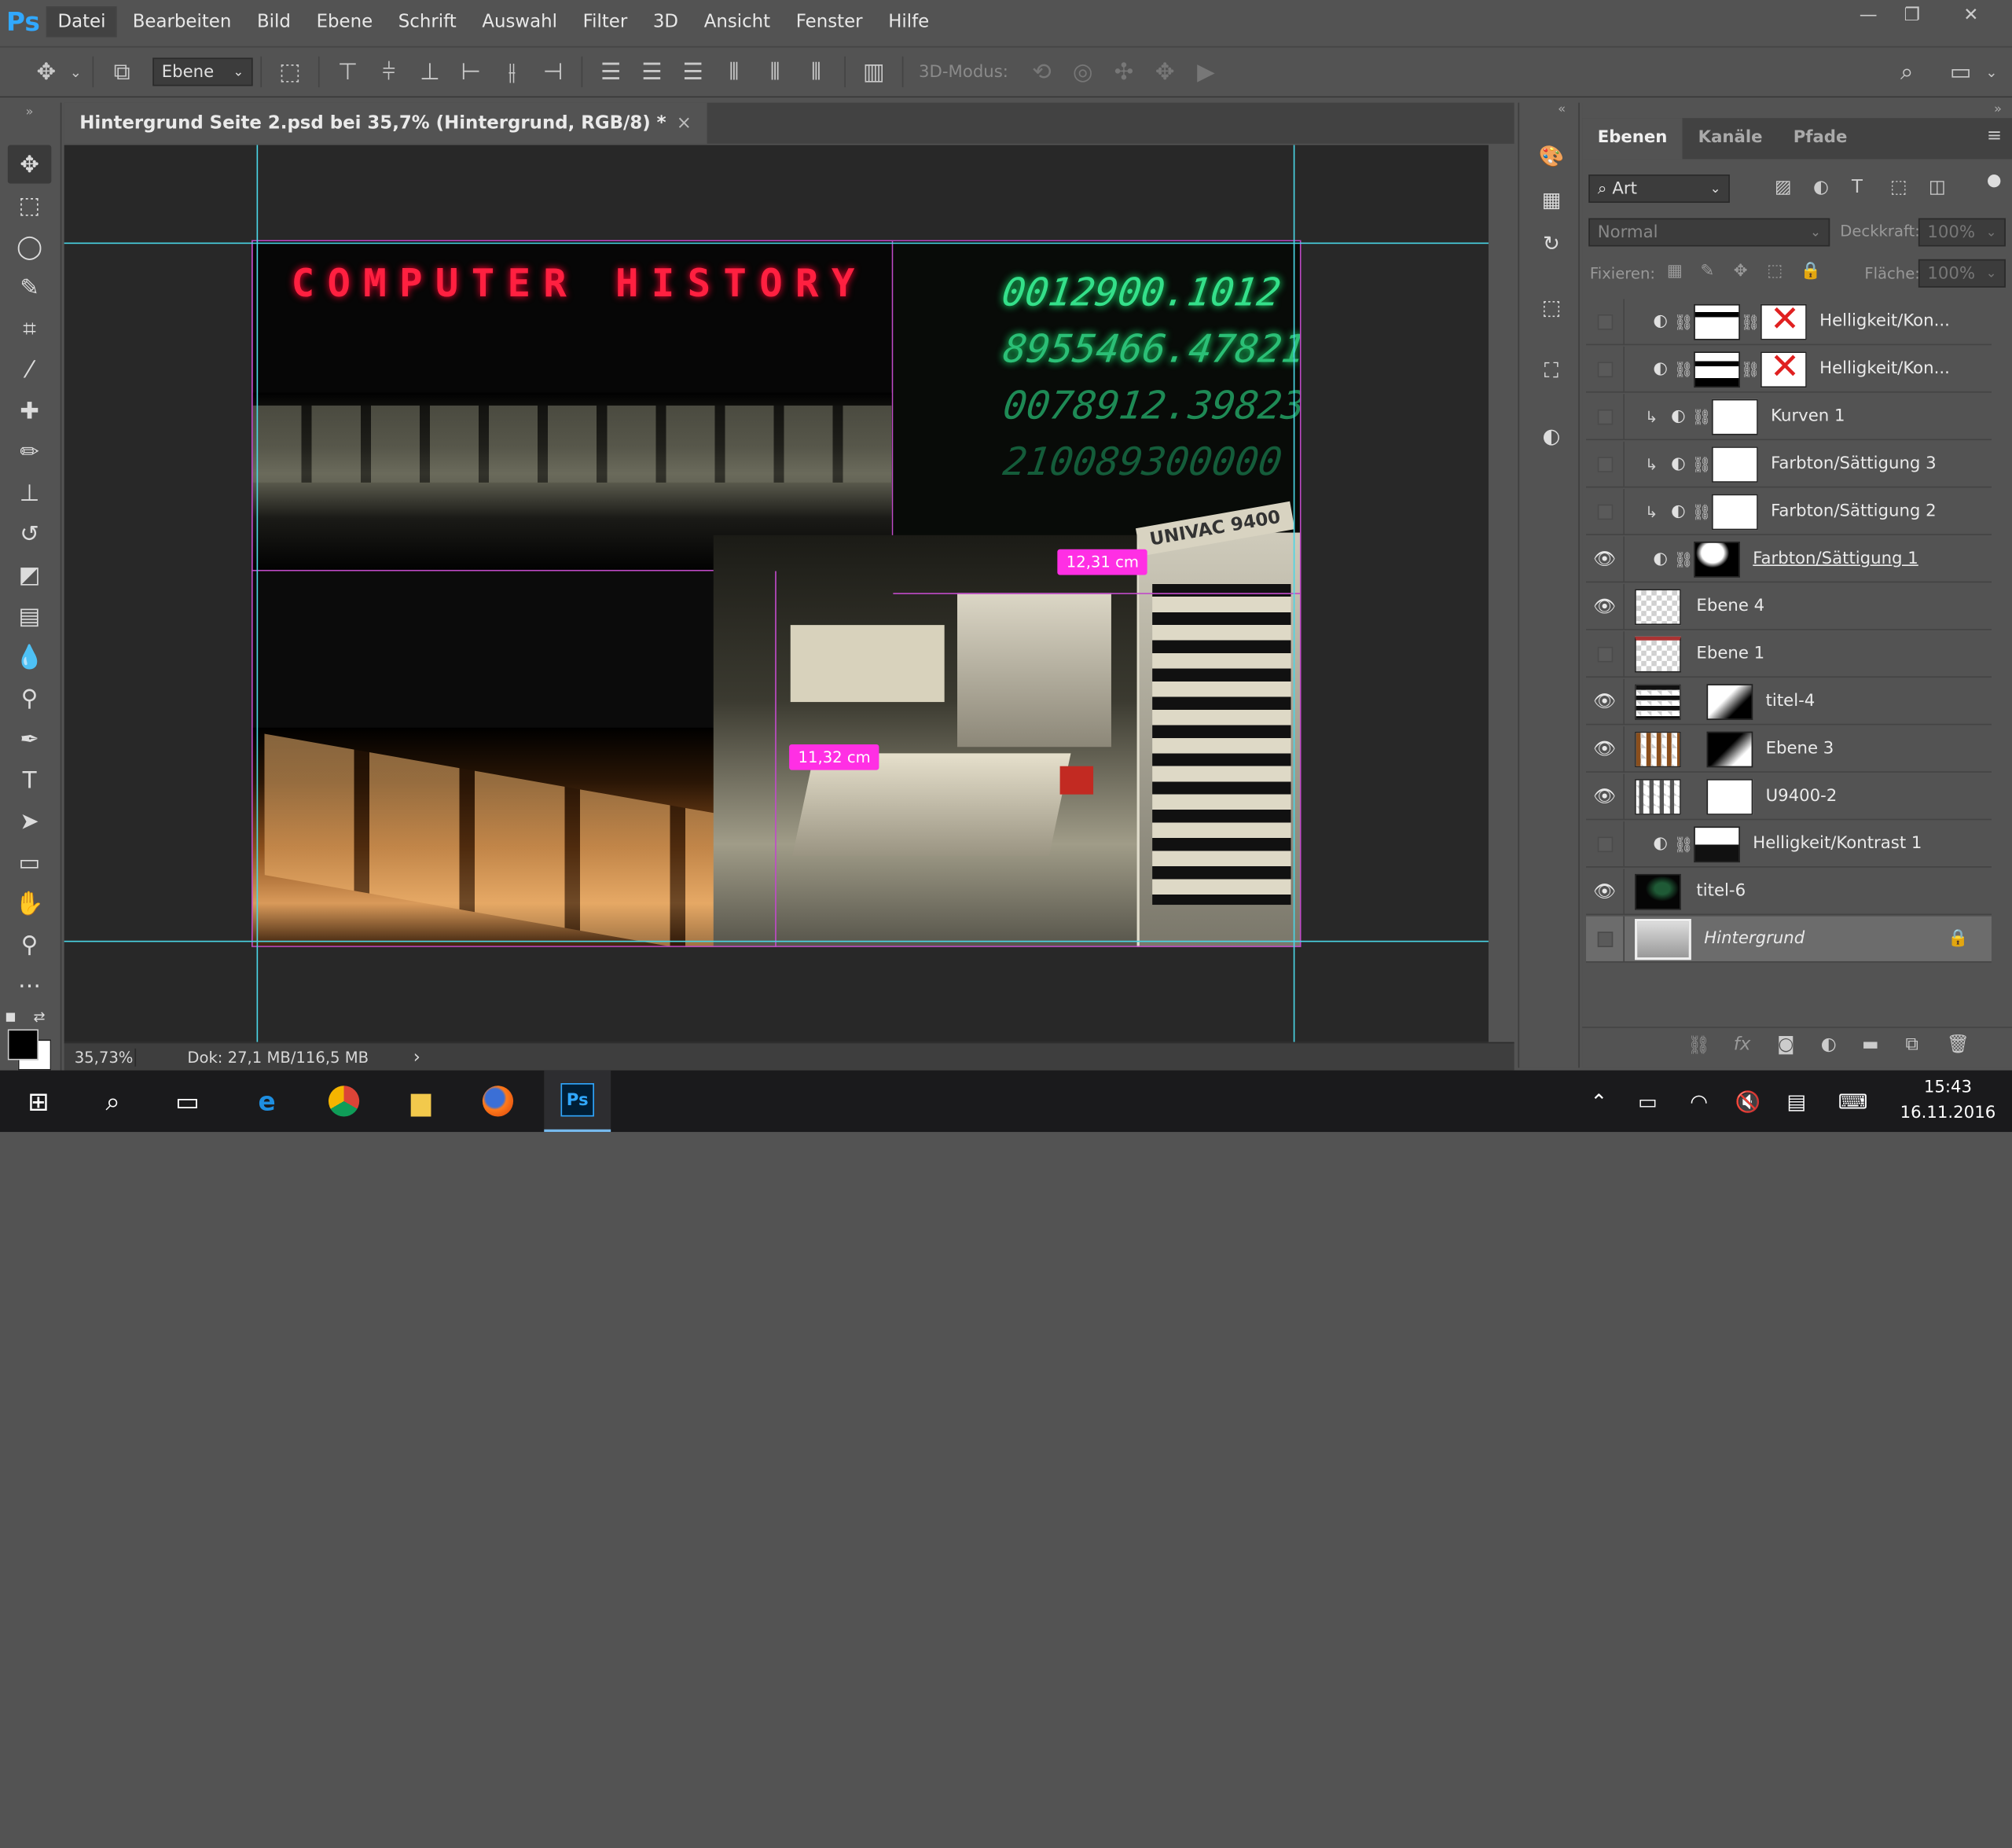 The image size is (2012, 1848). Describe the element at coordinates (1164, 71) in the screenshot. I see `3d-slide-icon: ✥` at that location.